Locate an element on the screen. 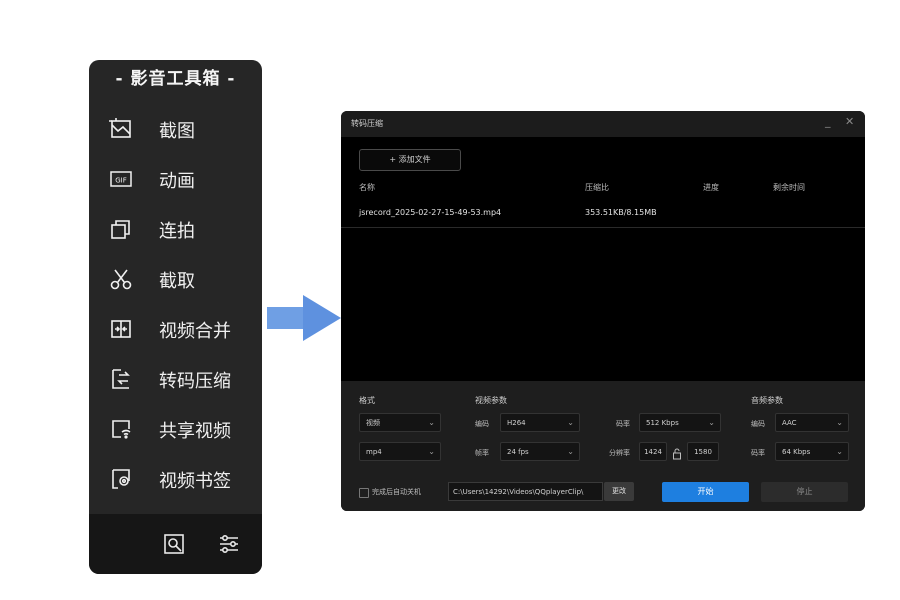  toolbox-item-label: 动画 is located at coordinates (177, 181).